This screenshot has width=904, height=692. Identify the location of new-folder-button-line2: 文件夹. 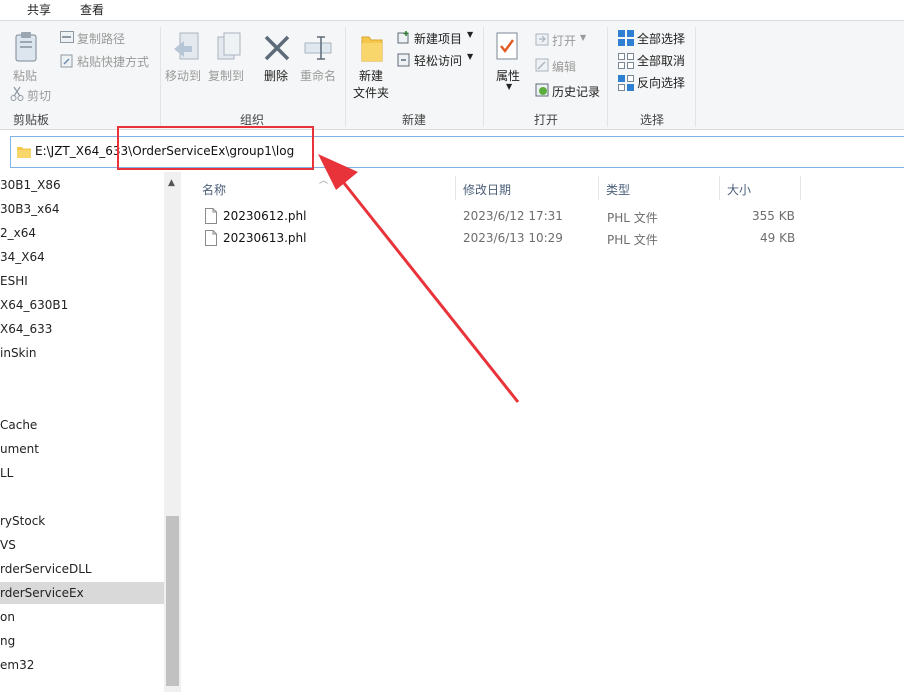
(371, 93).